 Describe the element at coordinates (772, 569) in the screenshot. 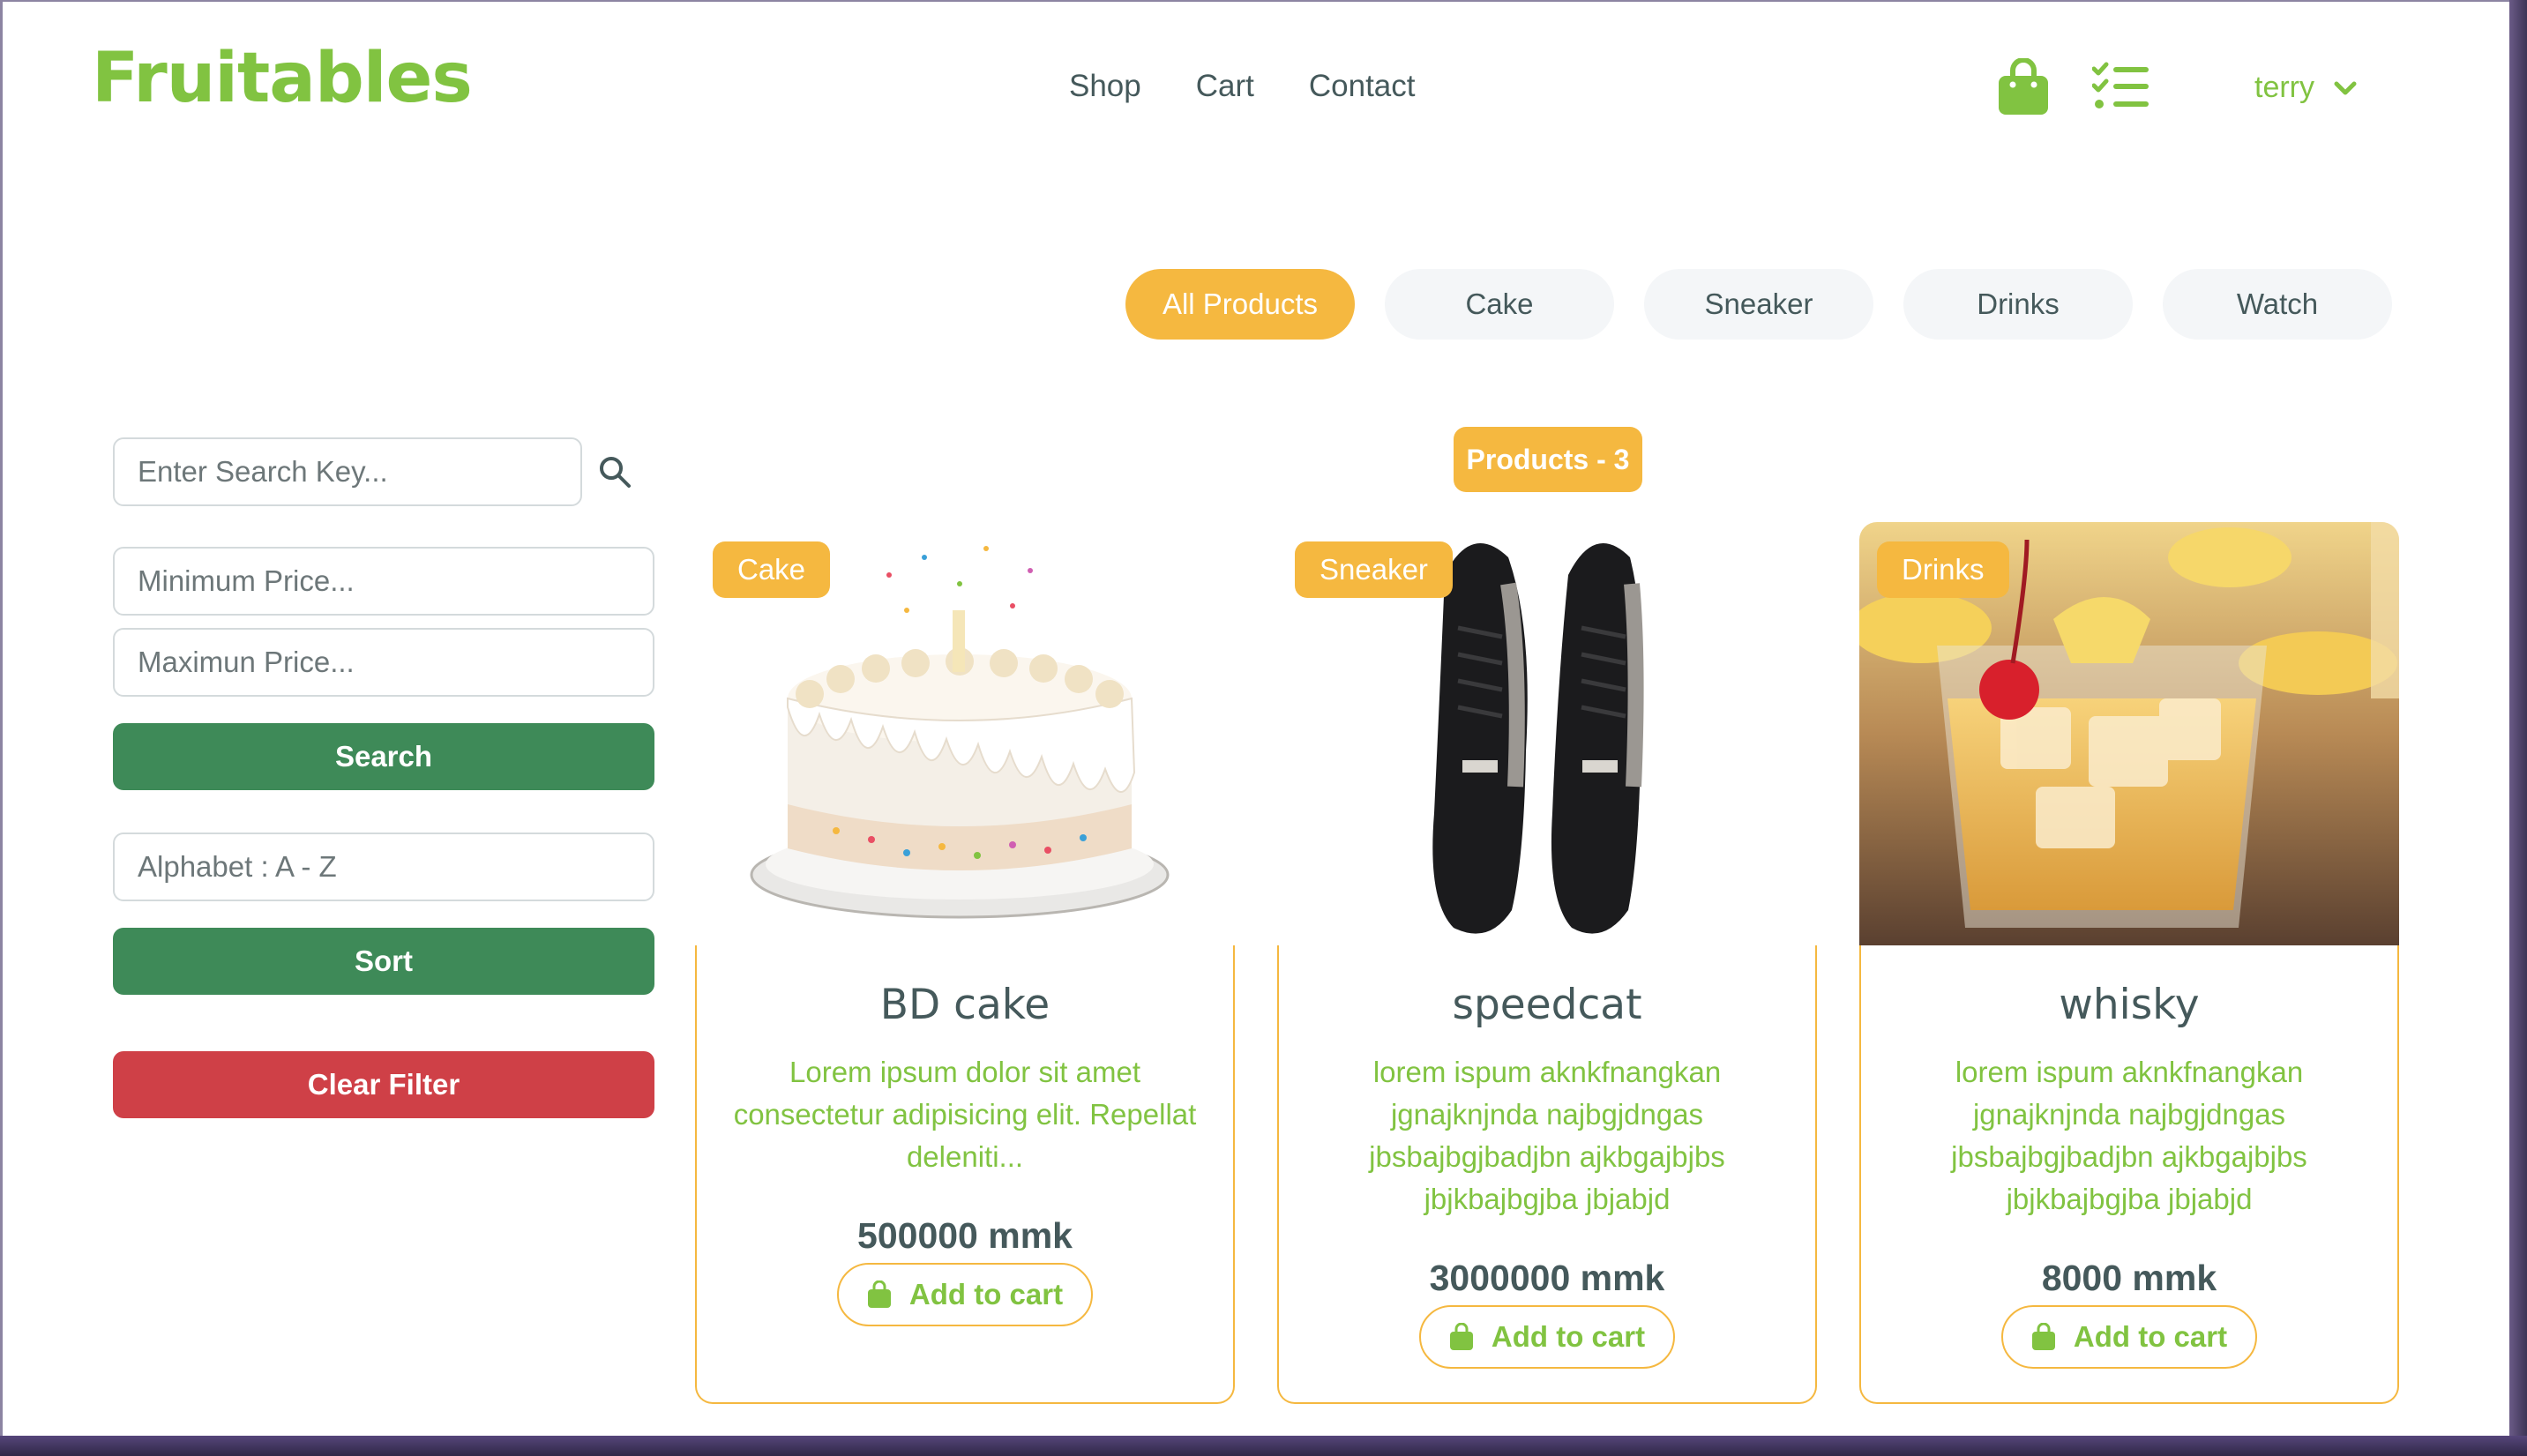

I see `product-category-tag: Cake` at that location.